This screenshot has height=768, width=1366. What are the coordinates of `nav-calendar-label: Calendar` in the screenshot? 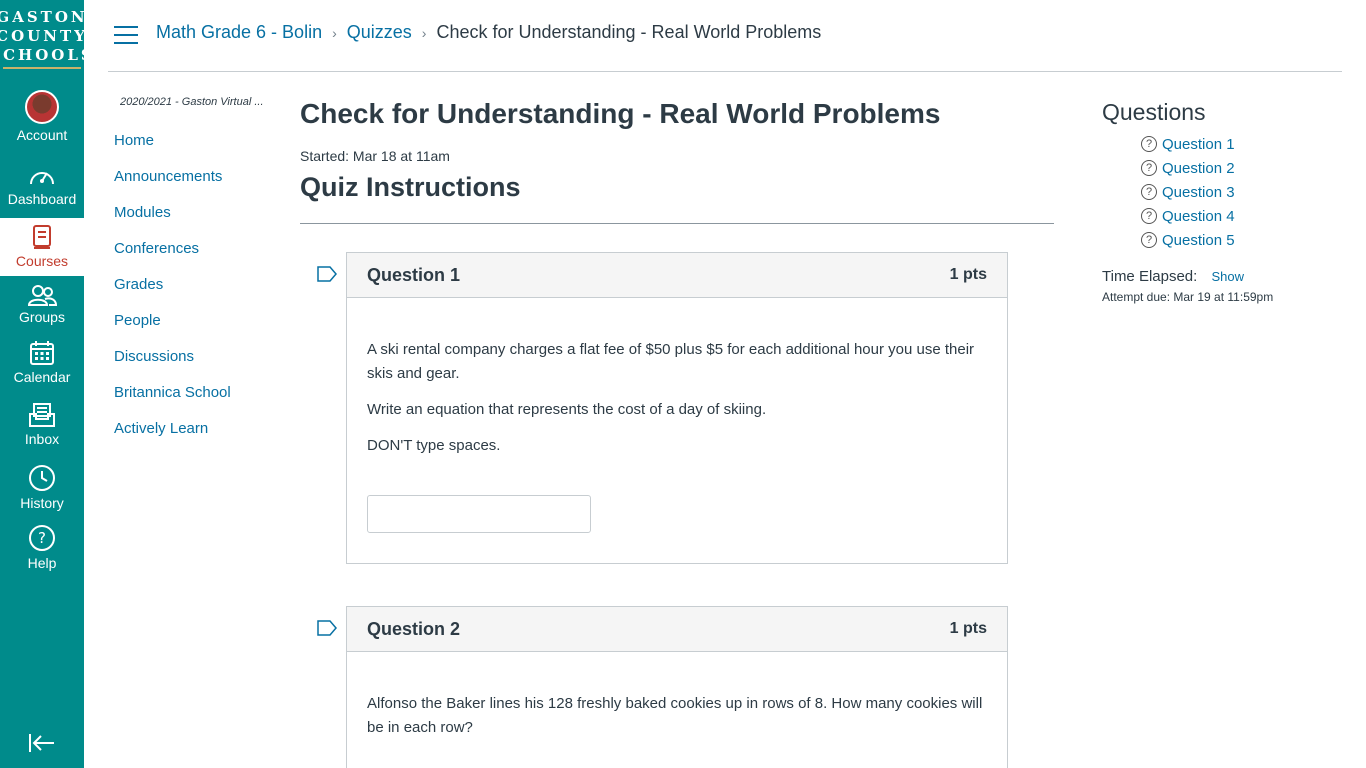 It's located at (42, 377).